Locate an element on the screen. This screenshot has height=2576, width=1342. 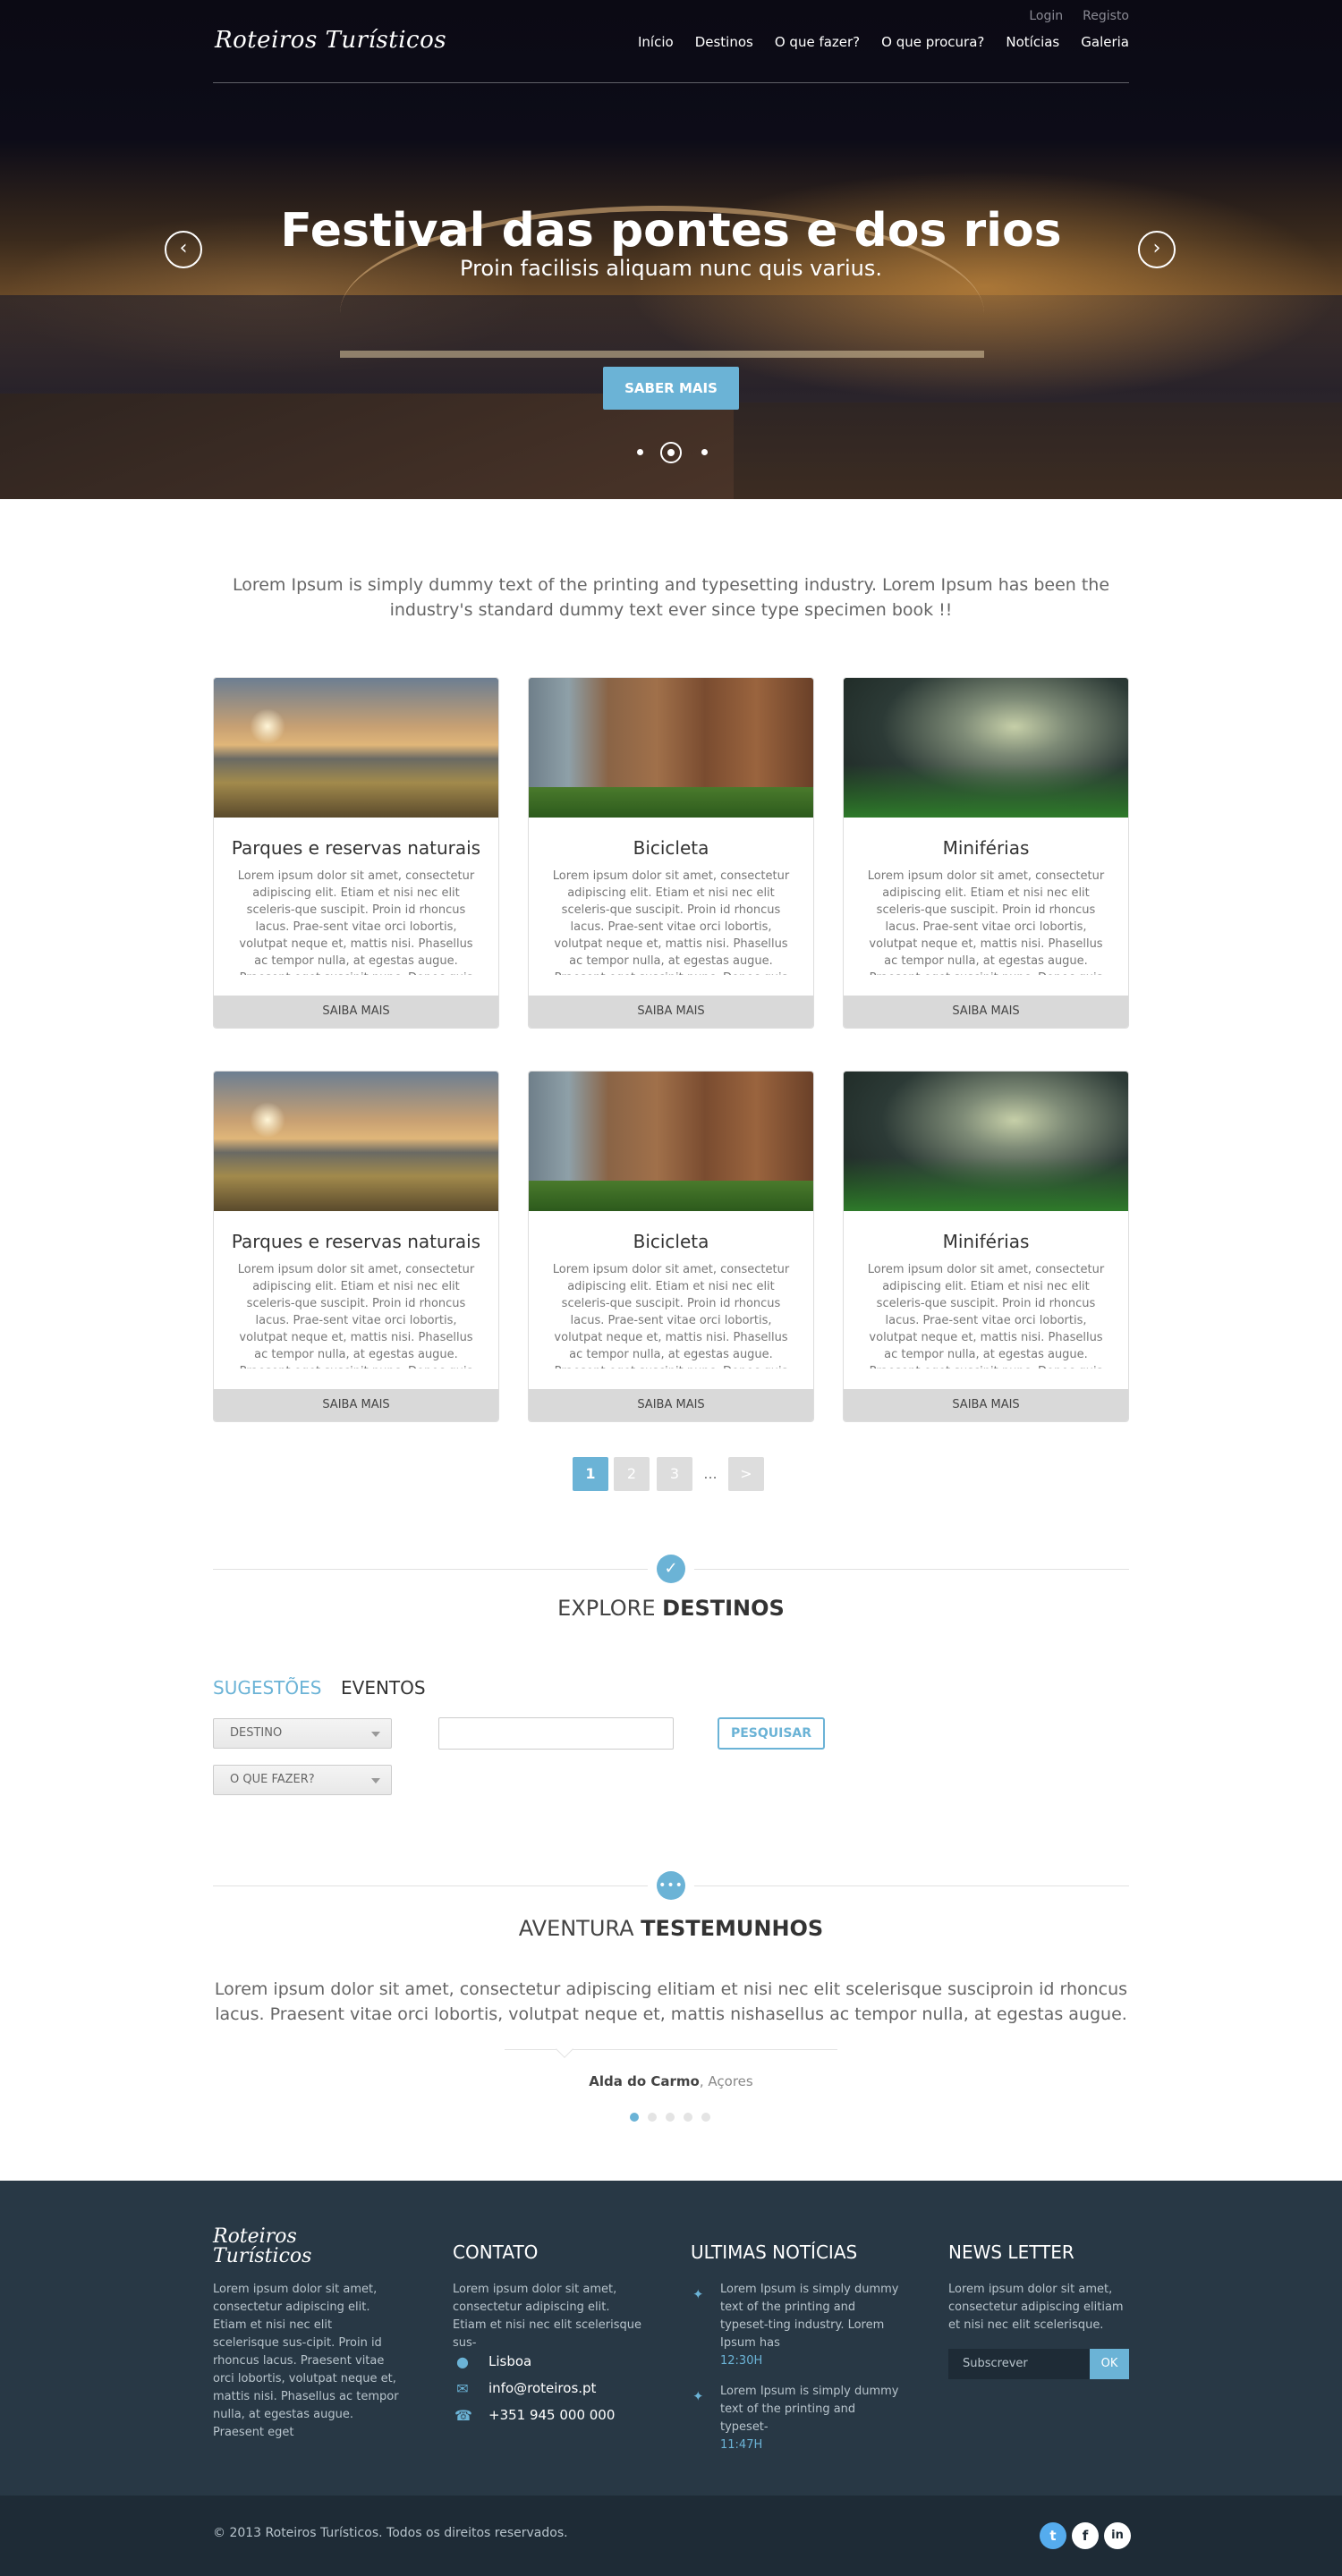
location-pin-icon: ● is located at coordinates (463, 2361).